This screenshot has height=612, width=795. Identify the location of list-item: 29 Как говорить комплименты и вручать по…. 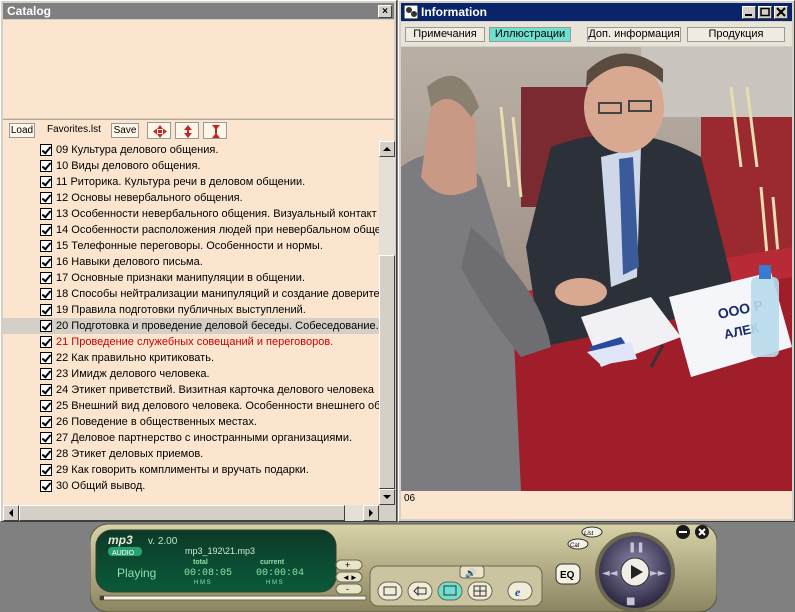
(191, 470).